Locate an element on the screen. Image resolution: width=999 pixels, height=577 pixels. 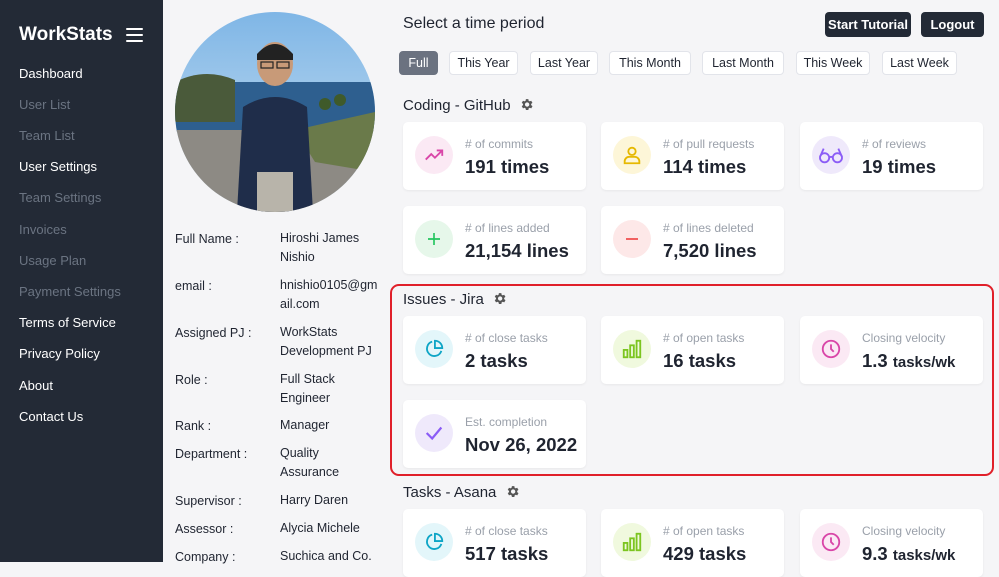
avatar is located at coordinates (275, 112).